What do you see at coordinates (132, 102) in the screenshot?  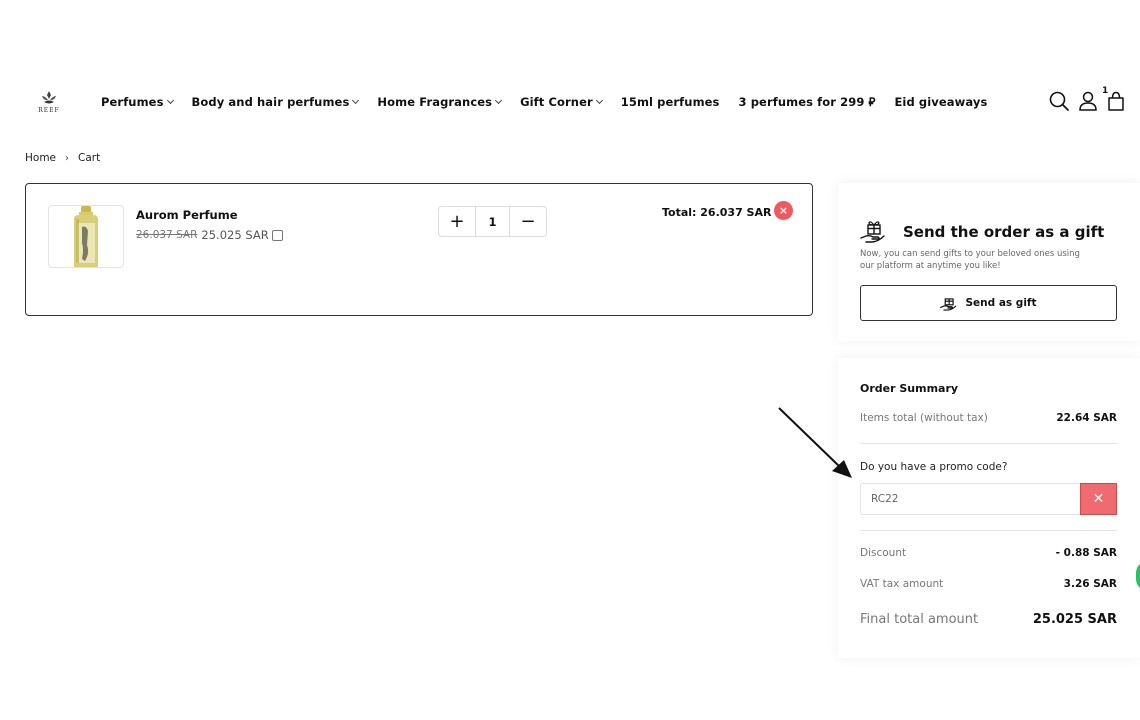 I see `nav-item-label: Perfumes` at bounding box center [132, 102].